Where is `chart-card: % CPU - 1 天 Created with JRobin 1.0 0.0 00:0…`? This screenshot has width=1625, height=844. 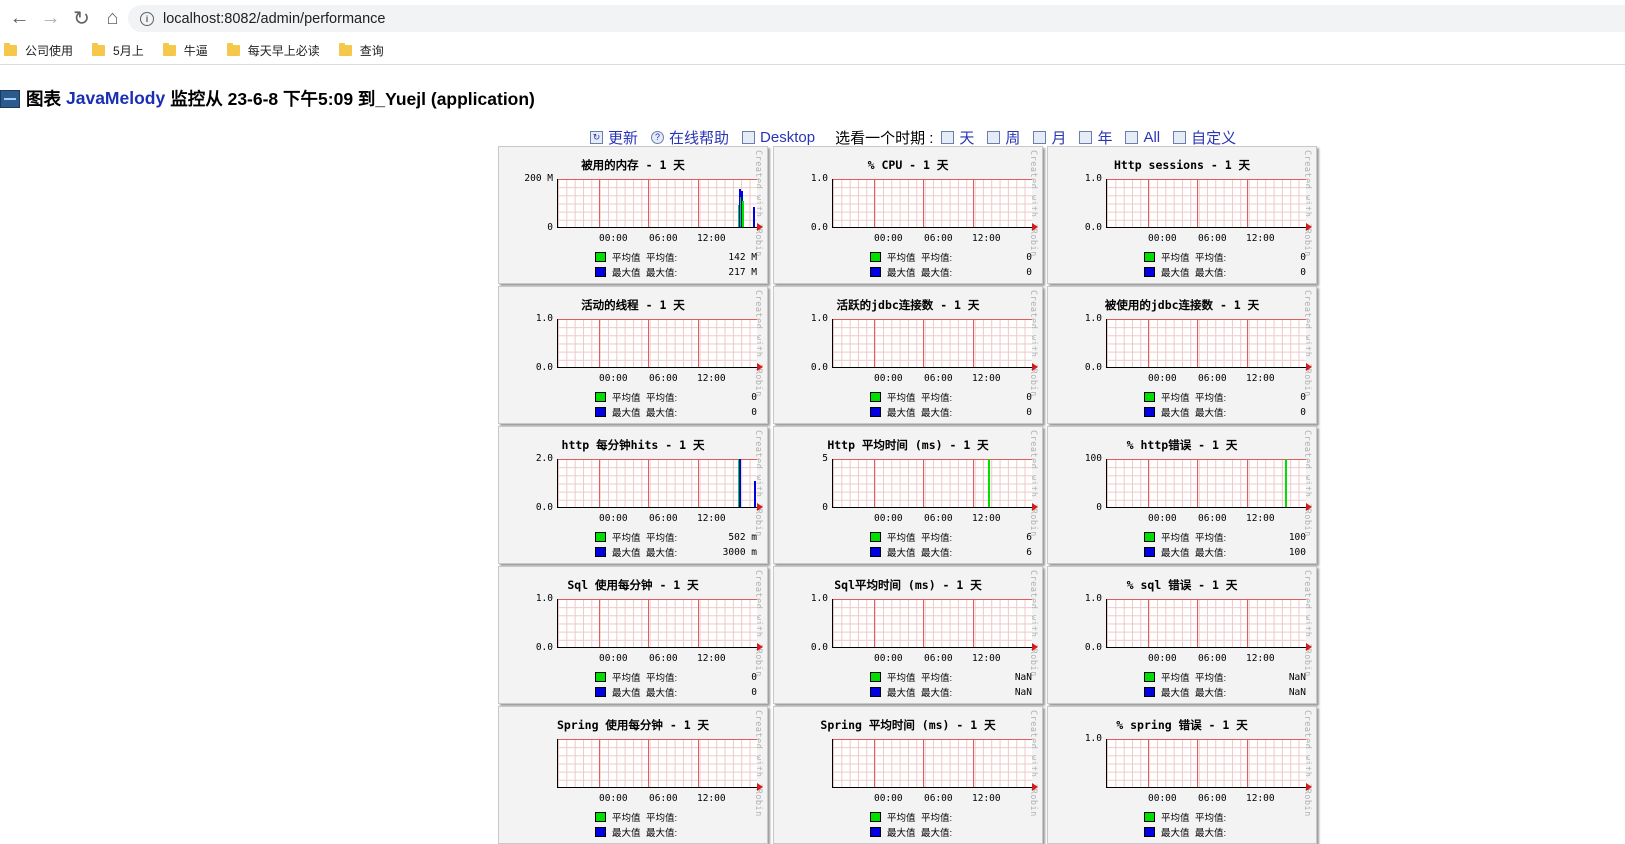
chart-card: % CPU - 1 天 Created with JRobin 1.0 0.0 00:0… is located at coordinates (908, 215).